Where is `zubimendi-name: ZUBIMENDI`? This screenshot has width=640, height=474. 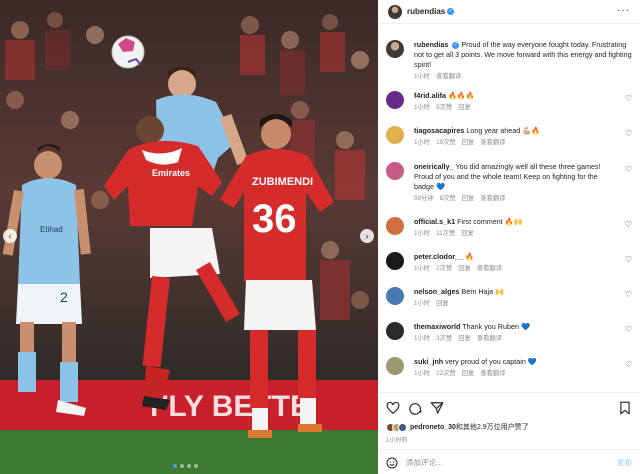
zubimendi-name: ZUBIMENDI is located at coordinates (282, 182).